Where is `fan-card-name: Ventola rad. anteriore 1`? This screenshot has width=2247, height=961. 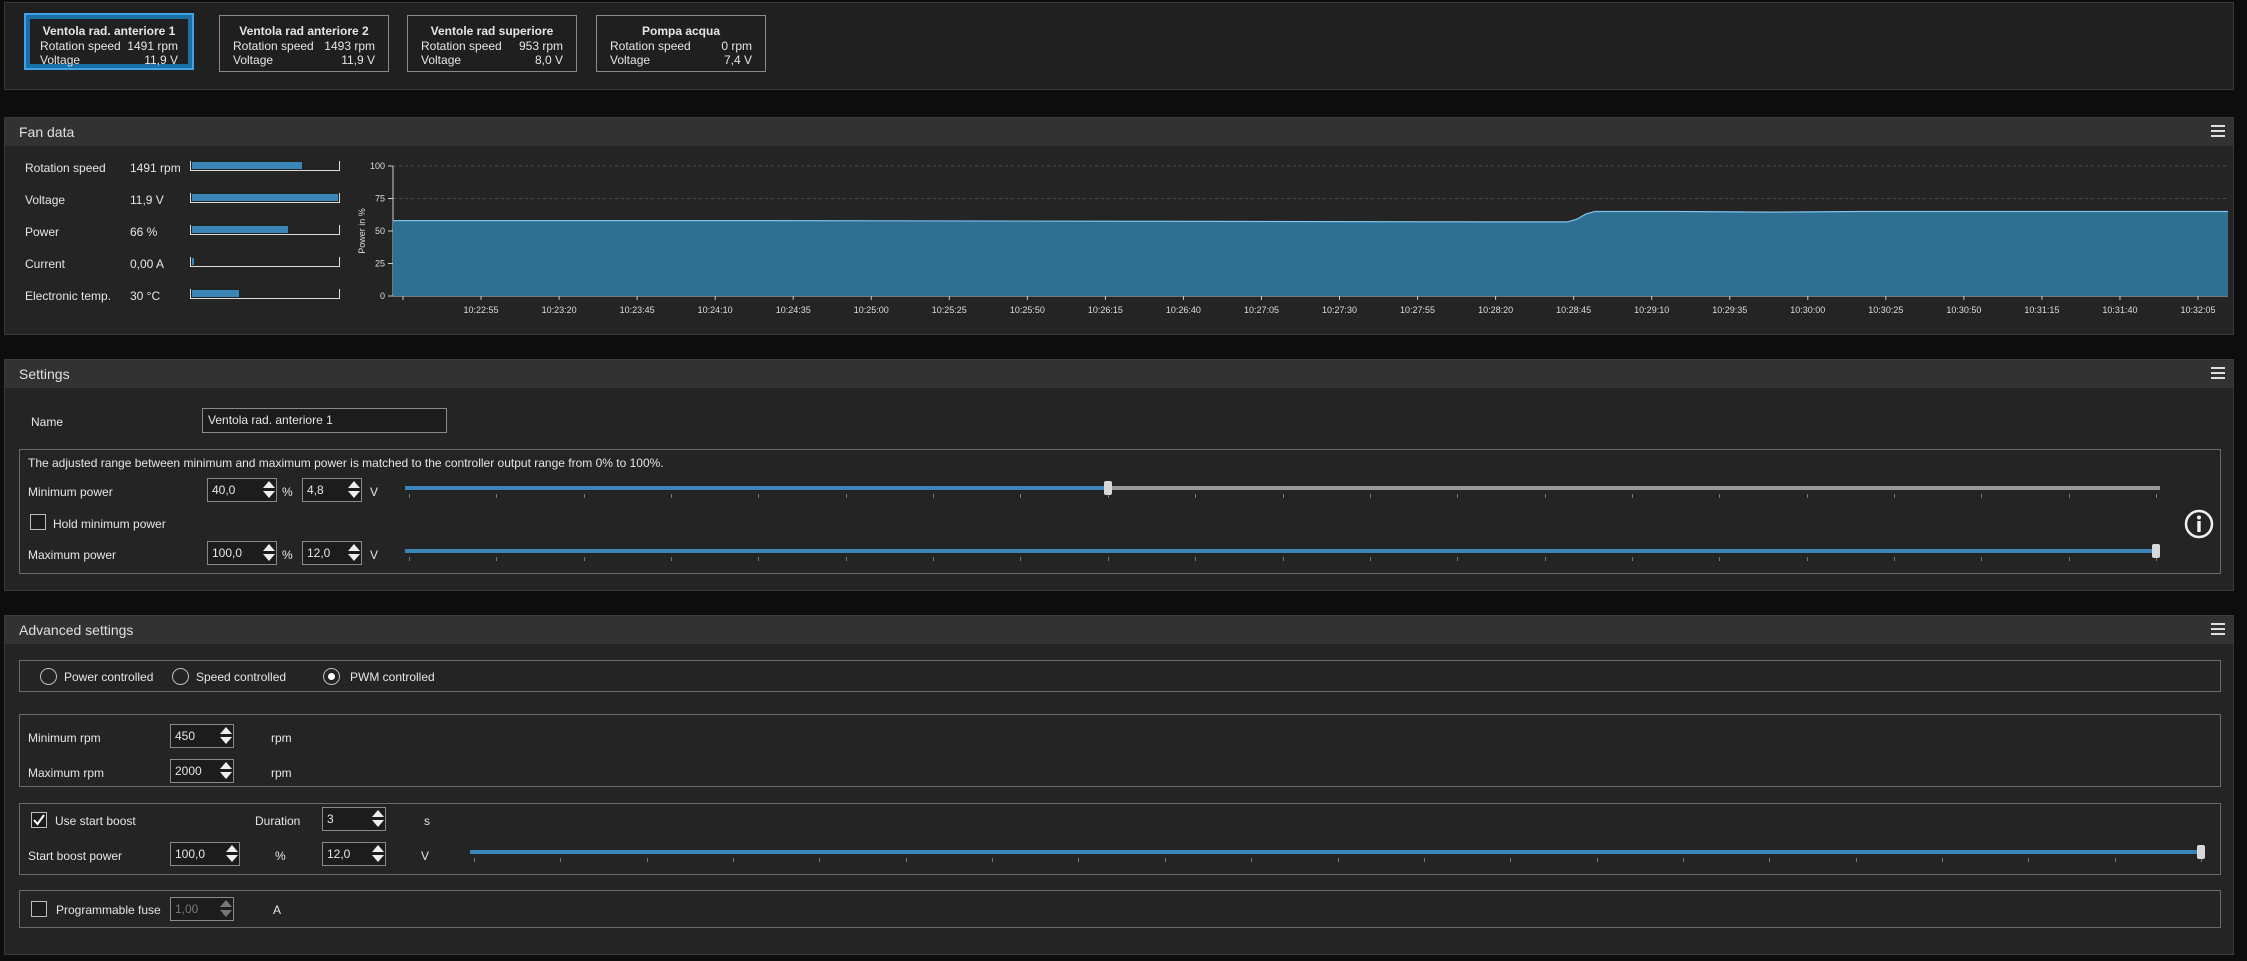 fan-card-name: Ventola rad. anteriore 1 is located at coordinates (109, 31).